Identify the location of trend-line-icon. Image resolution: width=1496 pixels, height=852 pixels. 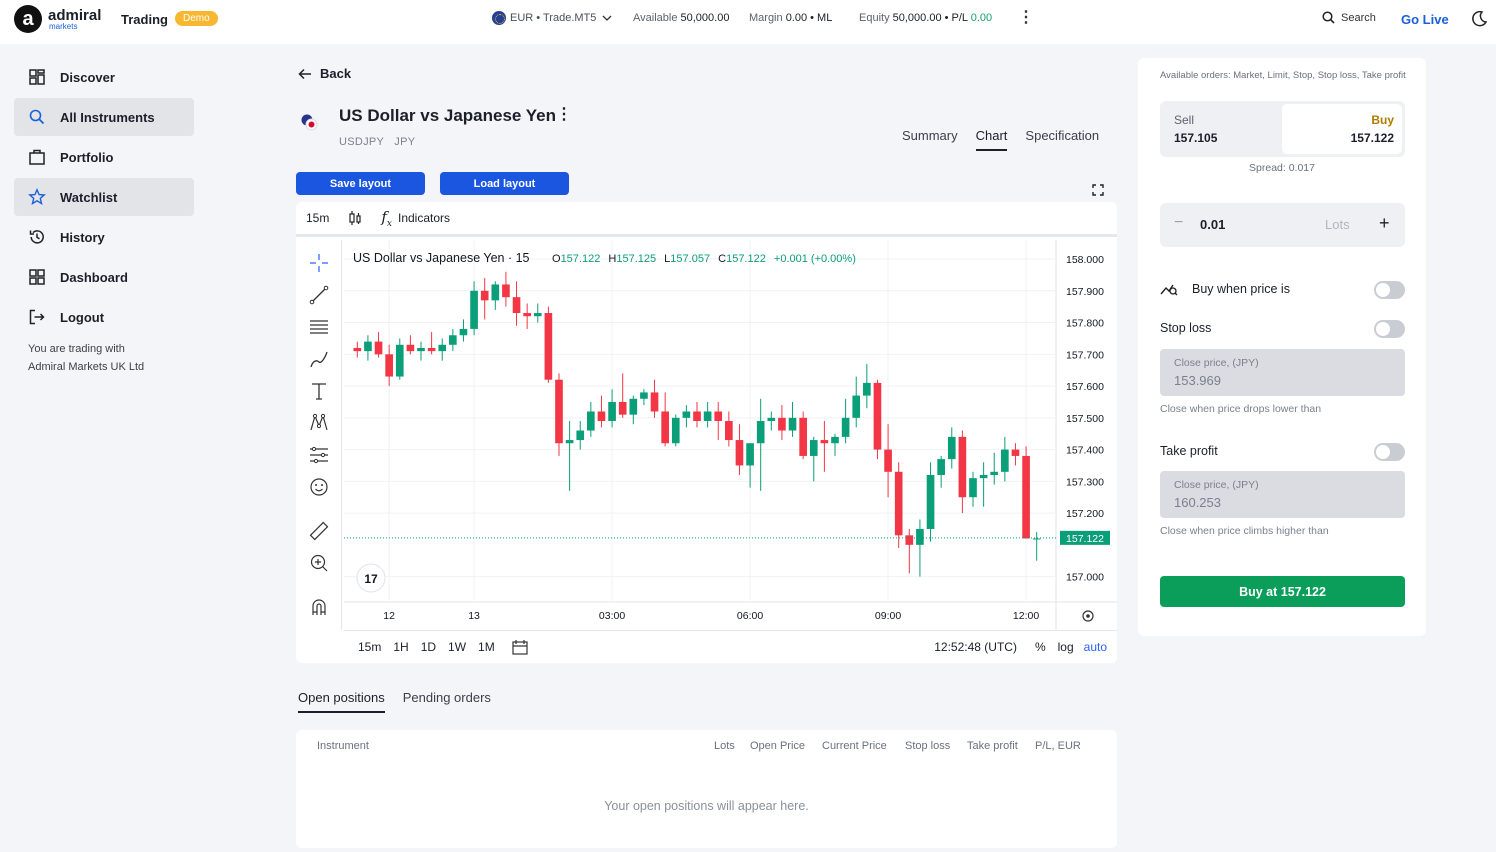
(319, 295).